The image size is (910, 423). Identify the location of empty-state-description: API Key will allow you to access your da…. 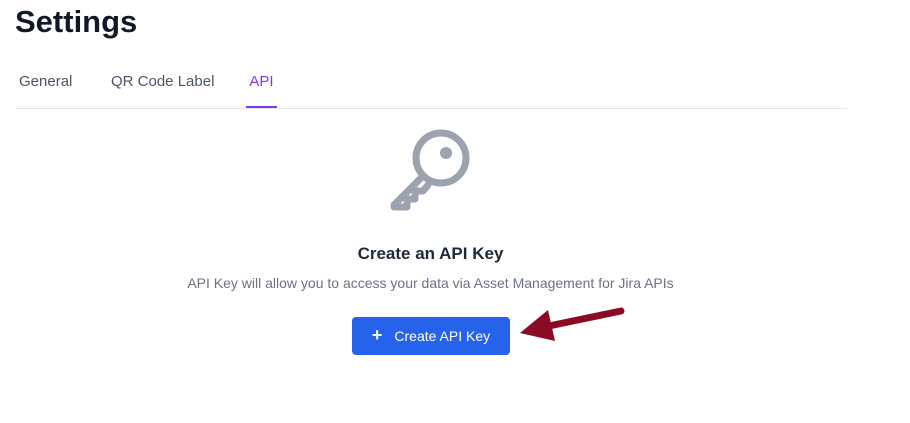
(430, 283).